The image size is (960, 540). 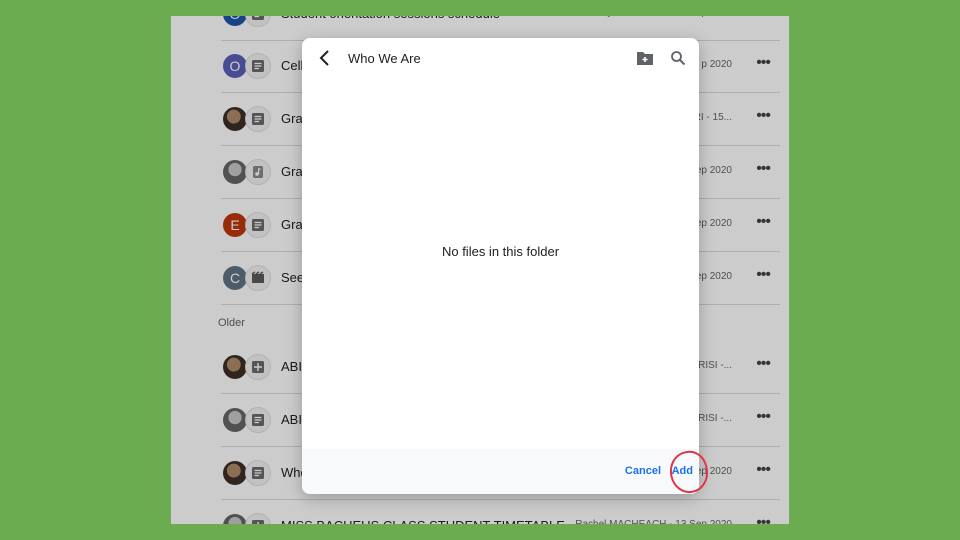 What do you see at coordinates (325, 60) in the screenshot?
I see `back-arrow-icon` at bounding box center [325, 60].